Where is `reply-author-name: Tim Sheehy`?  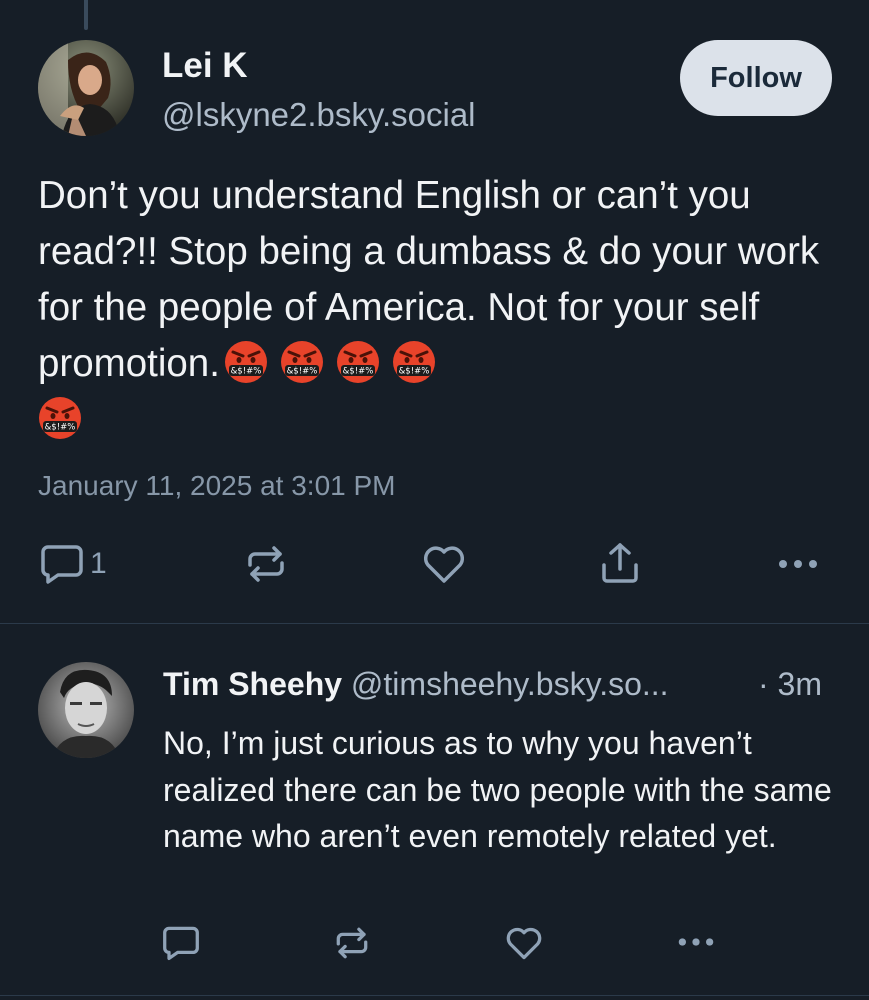
reply-author-name: Tim Sheehy is located at coordinates (252, 684).